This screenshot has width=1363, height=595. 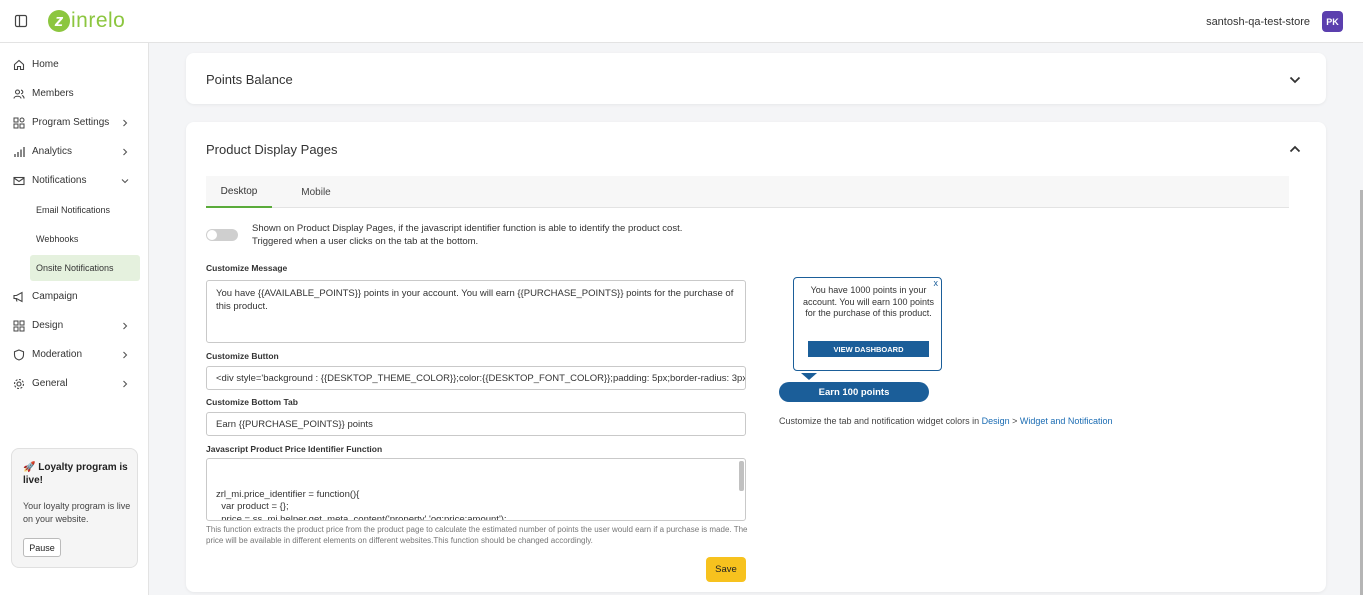 I want to click on code-scrollbar, so click(x=741, y=476).